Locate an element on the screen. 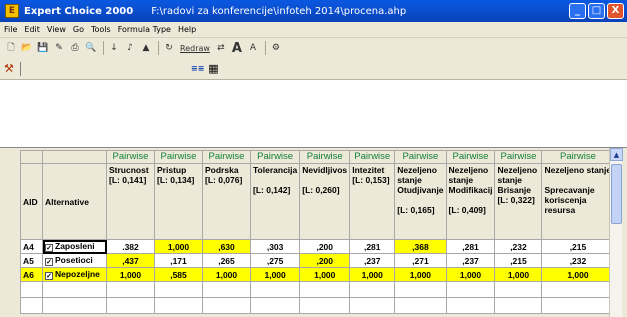 This screenshot has width=627, height=317. app-icon: E is located at coordinates (12, 11).